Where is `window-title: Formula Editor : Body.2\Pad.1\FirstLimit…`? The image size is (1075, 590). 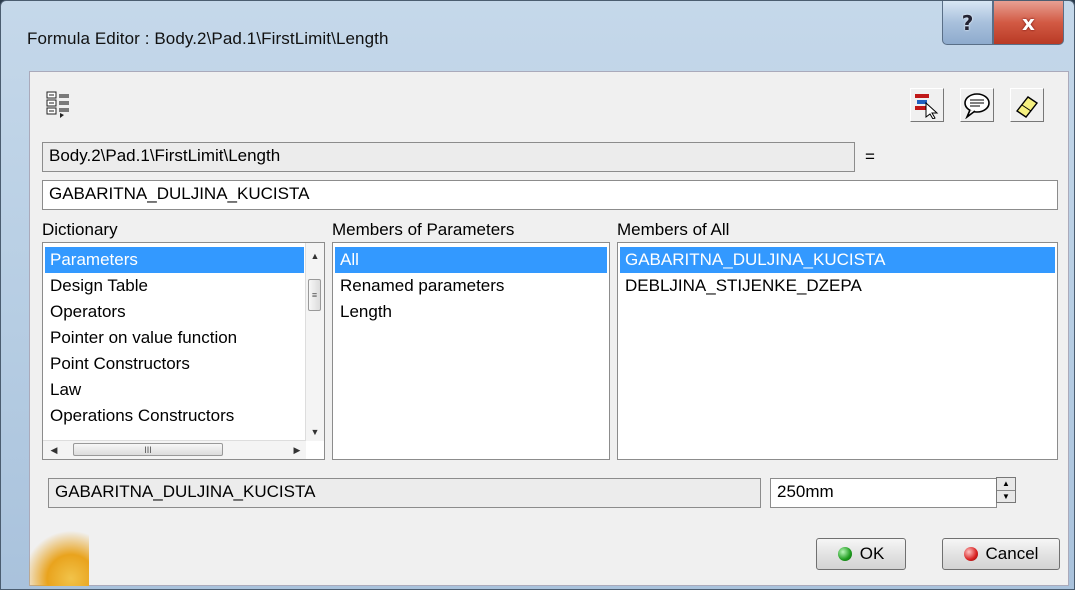 window-title: Formula Editor : Body.2\Pad.1\FirstLimit… is located at coordinates (208, 38).